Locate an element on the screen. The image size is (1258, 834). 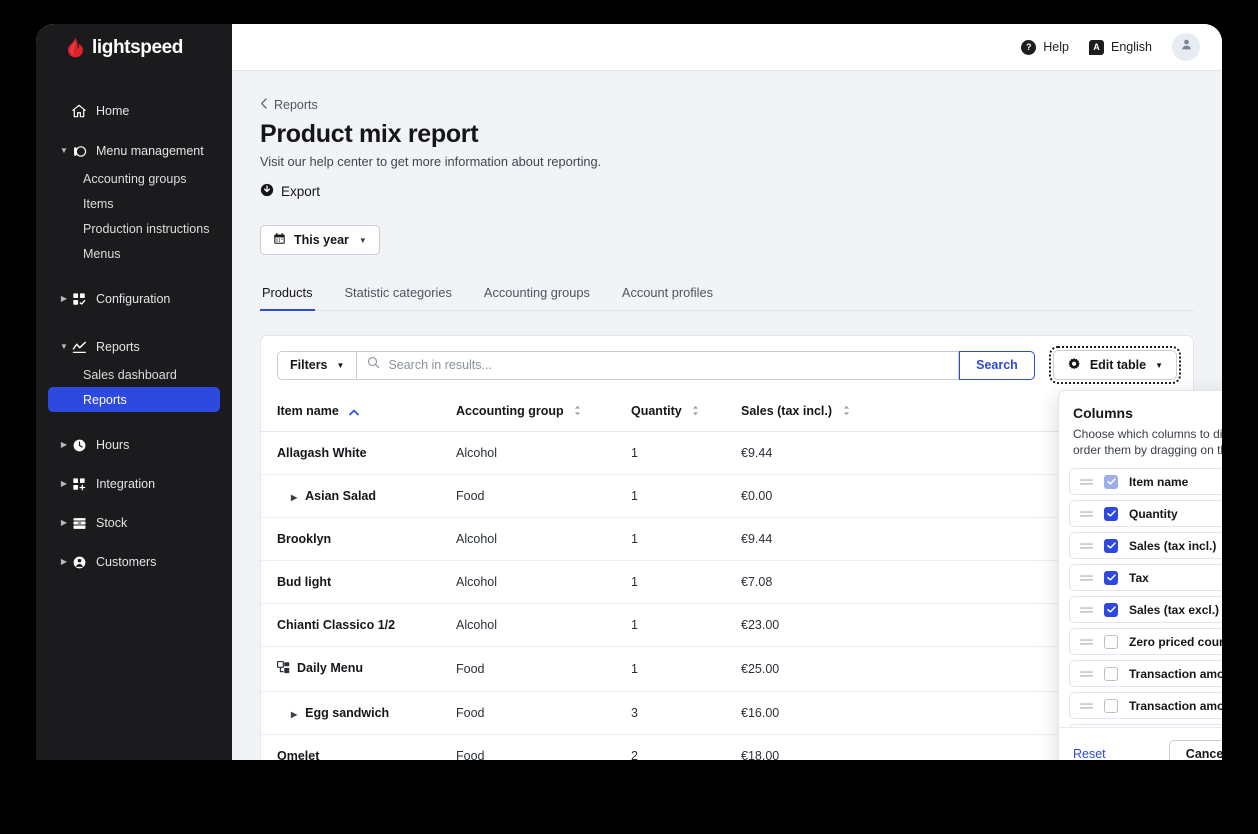
sidebar-item-menu-management: ▼ Menu management is located at coordinates (134, 151).